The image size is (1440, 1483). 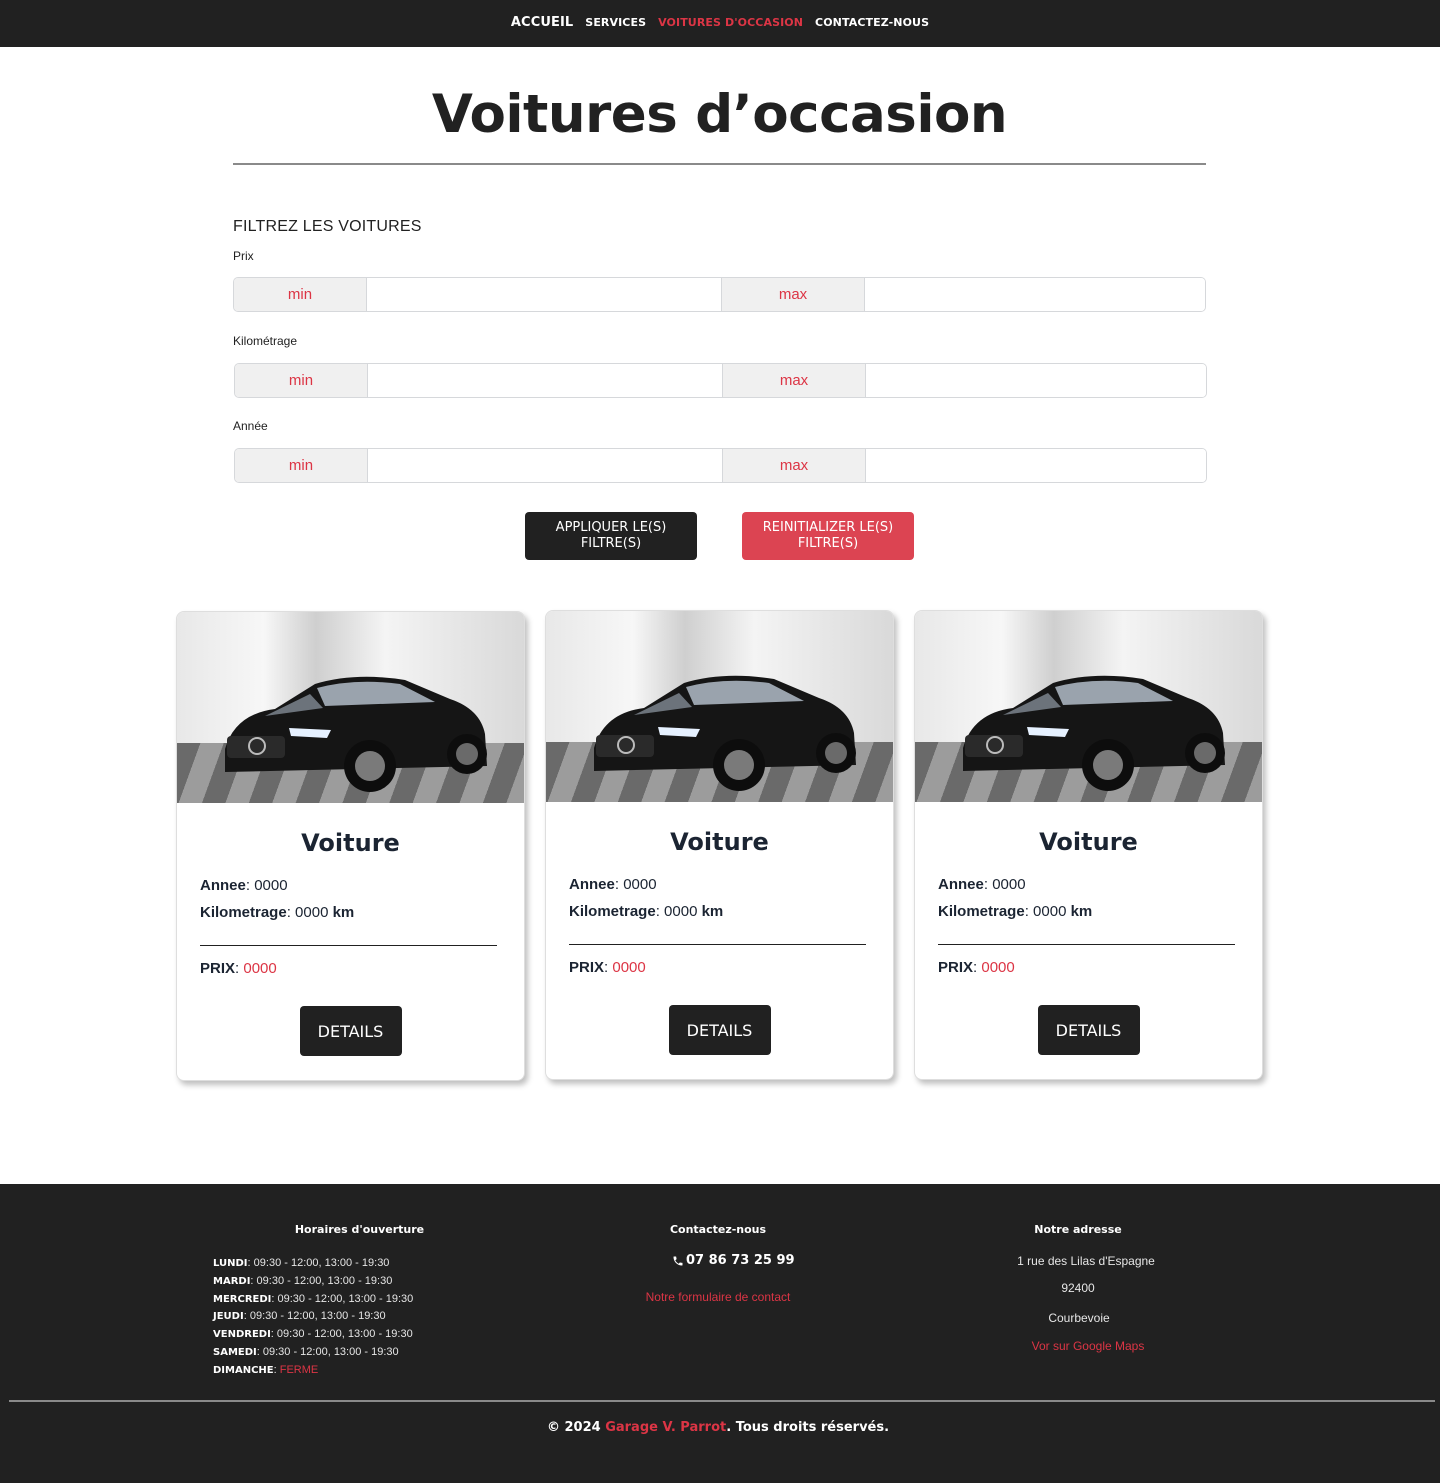 What do you see at coordinates (242, 1299) in the screenshot?
I see `hours-day: MERCREDI` at bounding box center [242, 1299].